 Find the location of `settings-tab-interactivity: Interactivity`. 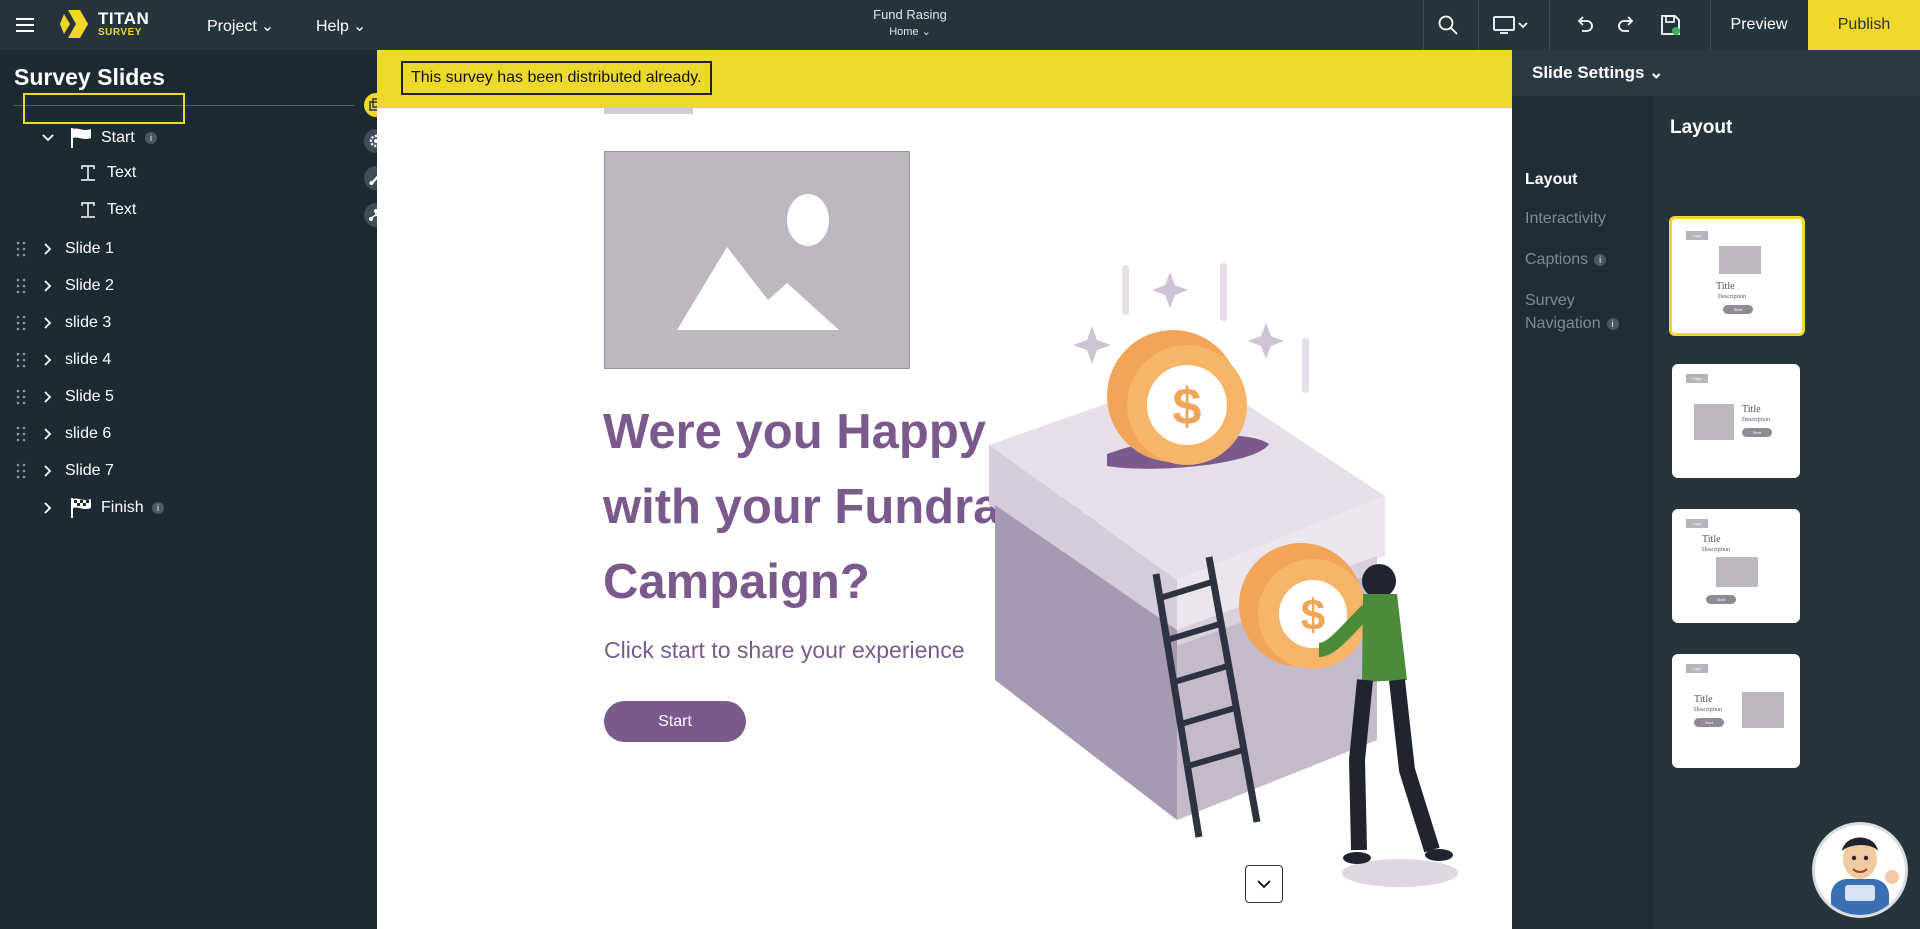

settings-tab-interactivity: Interactivity is located at coordinates (1565, 218).